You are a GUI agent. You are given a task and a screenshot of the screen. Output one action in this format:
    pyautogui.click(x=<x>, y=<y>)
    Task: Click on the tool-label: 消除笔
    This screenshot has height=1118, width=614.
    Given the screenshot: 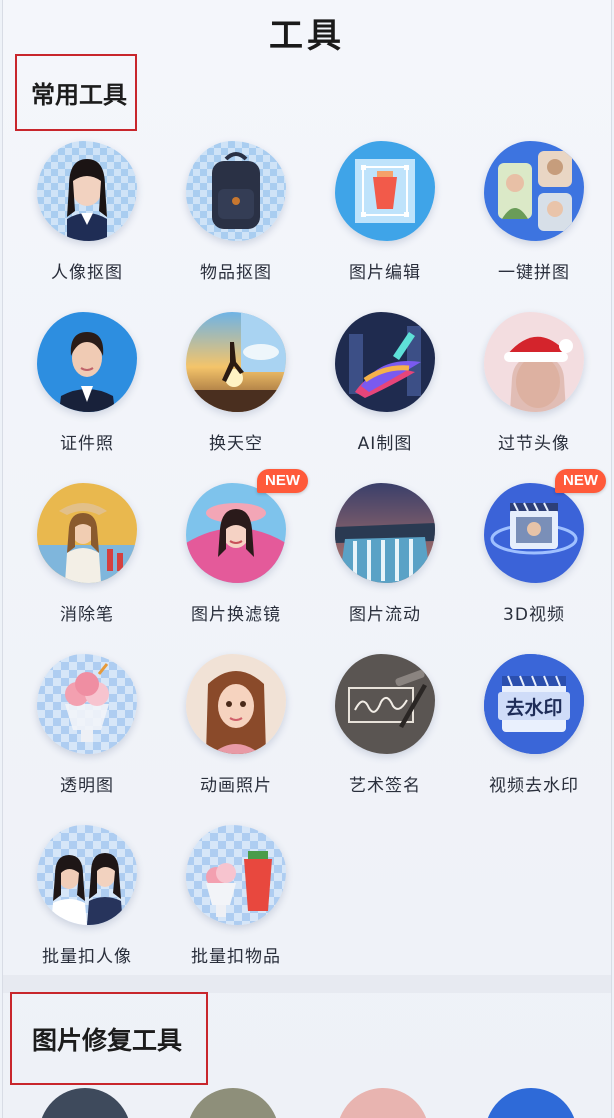 What is the action you would take?
    pyautogui.click(x=87, y=615)
    